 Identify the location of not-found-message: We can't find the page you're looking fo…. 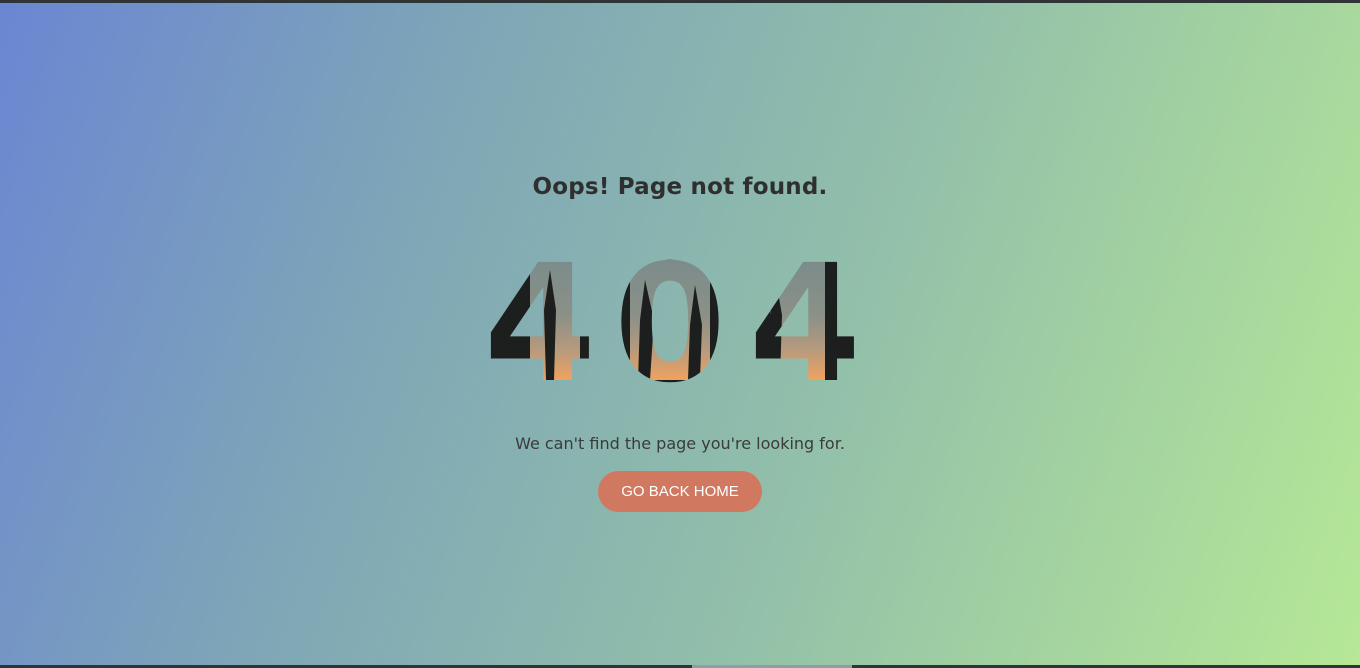
(680, 443).